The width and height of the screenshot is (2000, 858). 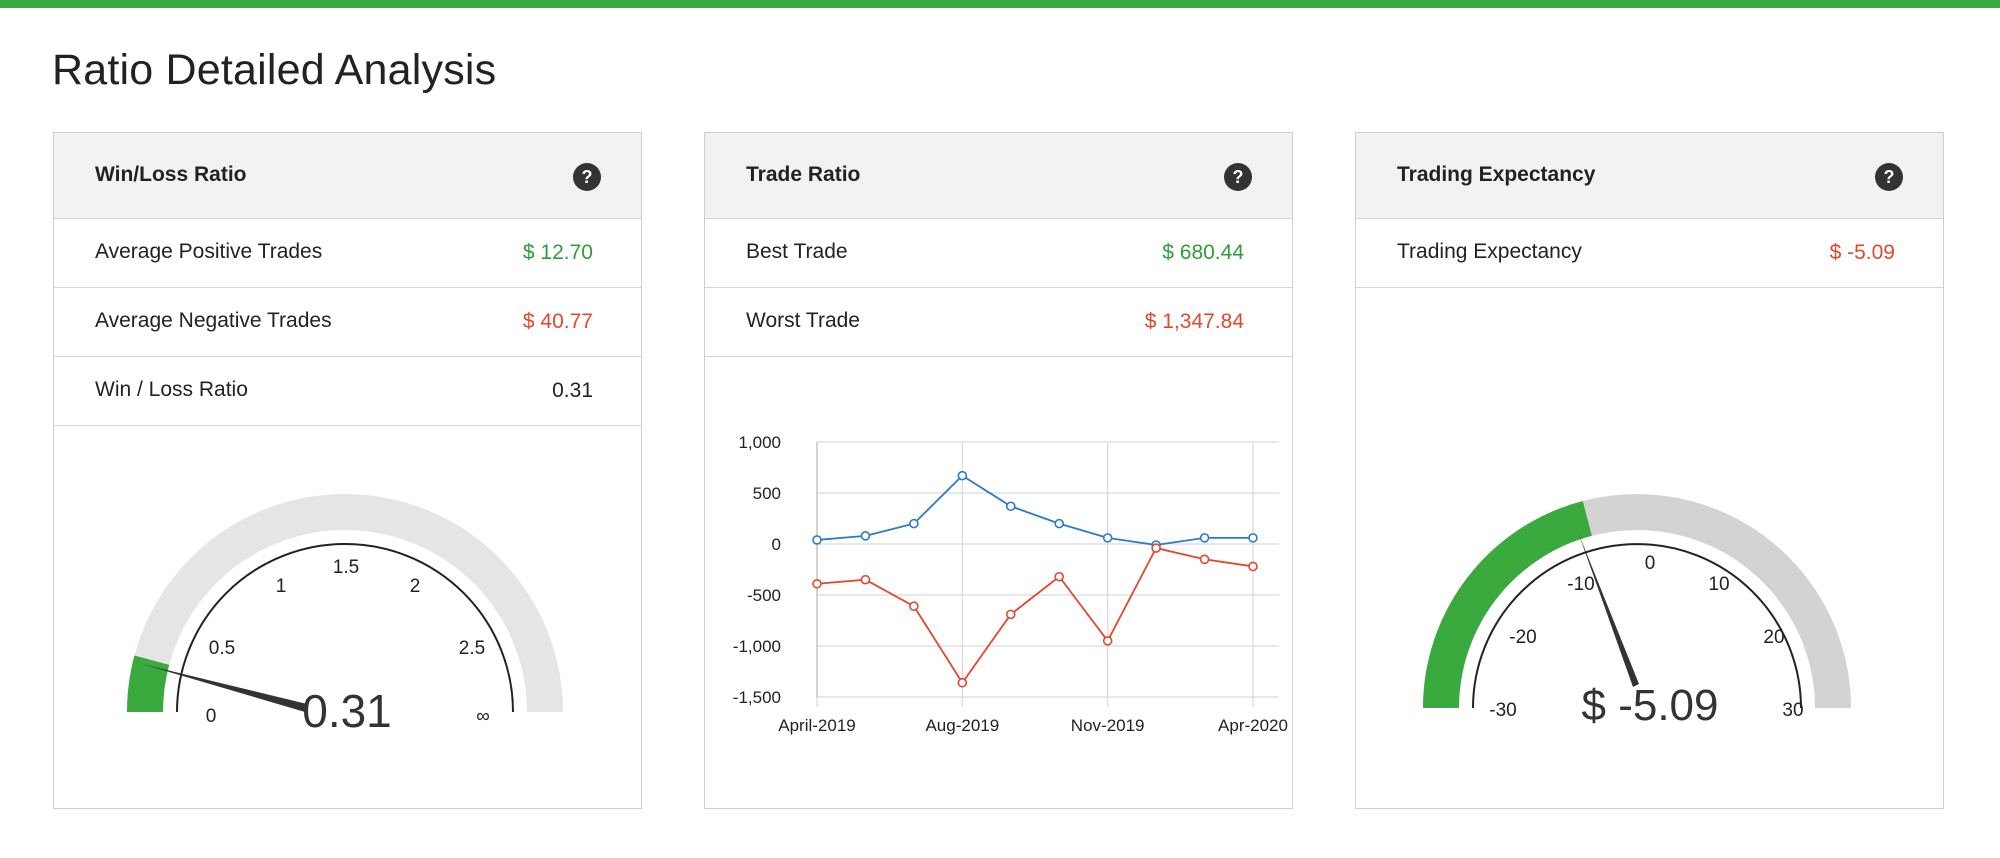 I want to click on stat-label: Best Trade, so click(x=797, y=251).